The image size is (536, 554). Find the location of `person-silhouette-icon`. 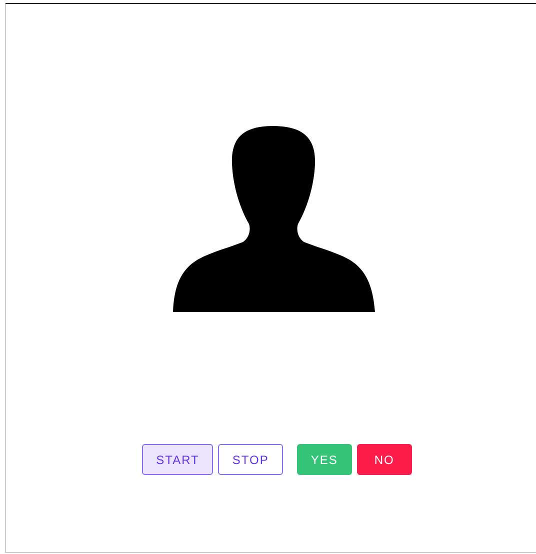

person-silhouette-icon is located at coordinates (274, 219).